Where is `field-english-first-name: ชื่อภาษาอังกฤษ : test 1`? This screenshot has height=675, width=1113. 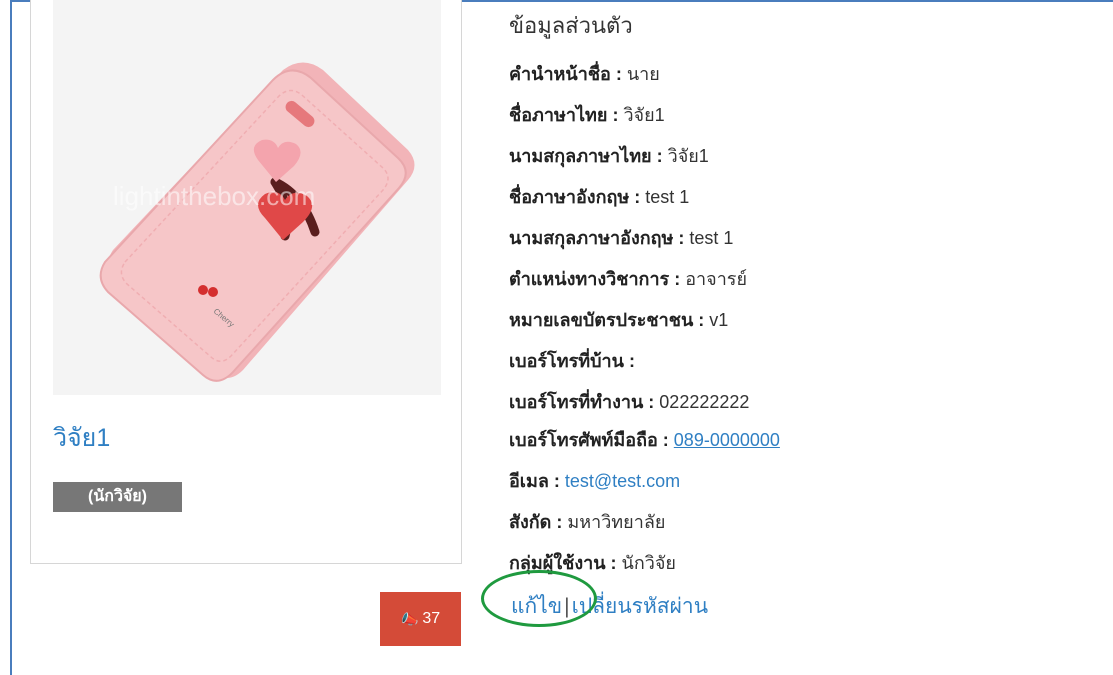 field-english-first-name: ชื่อภาษาอังกฤษ : test 1 is located at coordinates (599, 197).